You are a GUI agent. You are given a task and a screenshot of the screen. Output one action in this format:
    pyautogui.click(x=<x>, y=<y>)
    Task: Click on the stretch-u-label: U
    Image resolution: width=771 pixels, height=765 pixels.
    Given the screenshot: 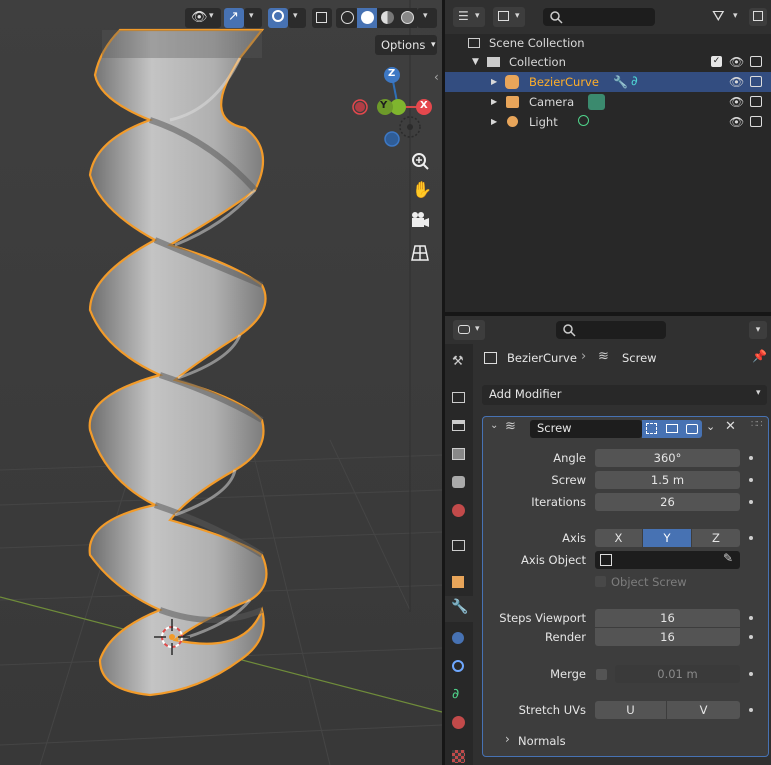 What is the action you would take?
    pyautogui.click(x=630, y=710)
    